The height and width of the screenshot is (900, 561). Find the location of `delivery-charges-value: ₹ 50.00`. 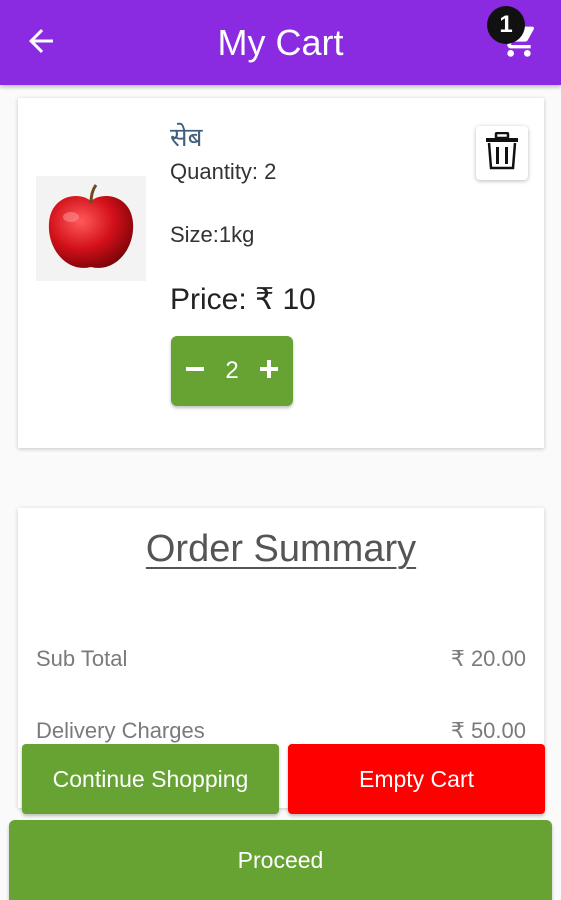

delivery-charges-value: ₹ 50.00 is located at coordinates (488, 730).